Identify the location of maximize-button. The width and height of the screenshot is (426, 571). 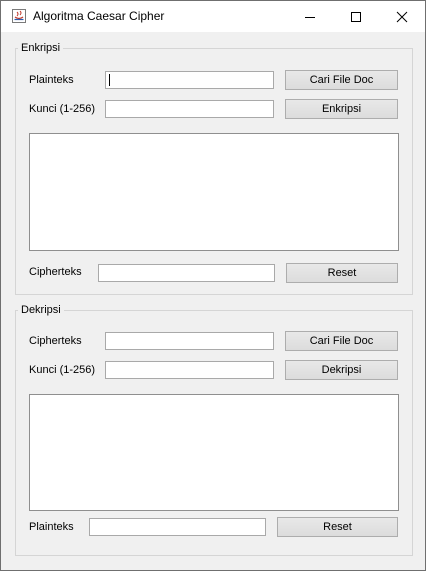
(356, 16).